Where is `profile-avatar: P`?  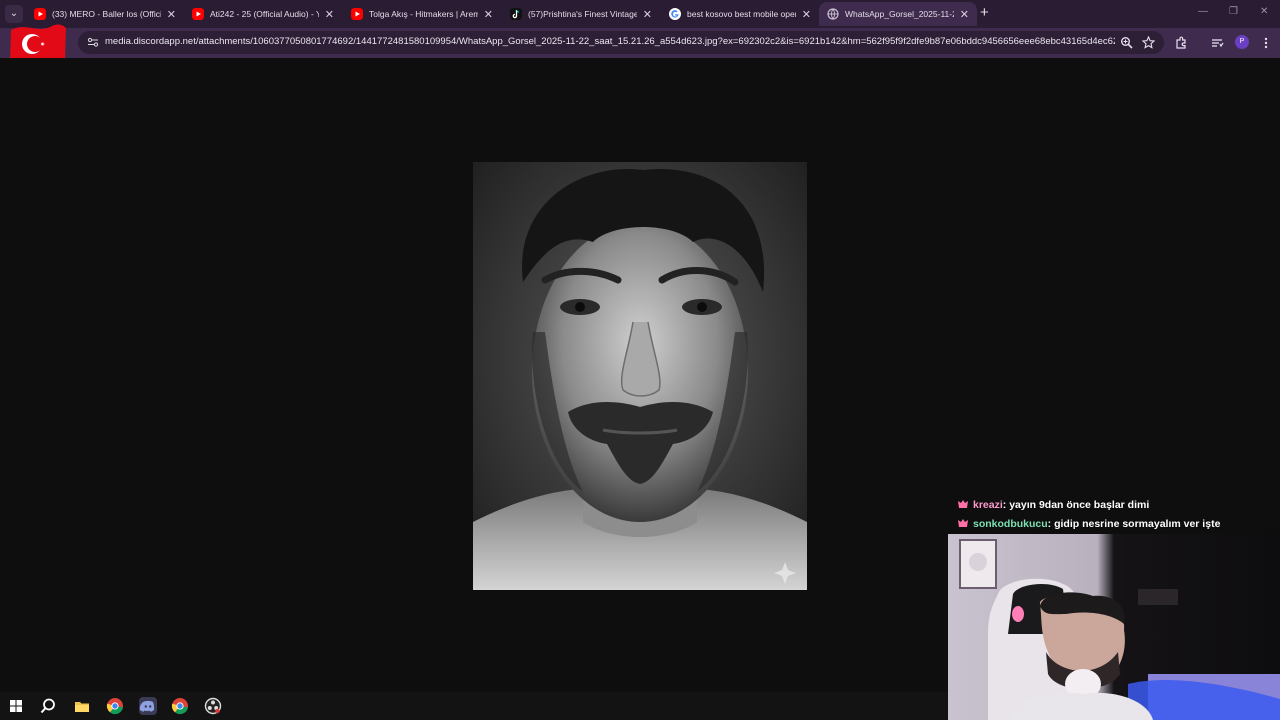 profile-avatar: P is located at coordinates (1242, 42).